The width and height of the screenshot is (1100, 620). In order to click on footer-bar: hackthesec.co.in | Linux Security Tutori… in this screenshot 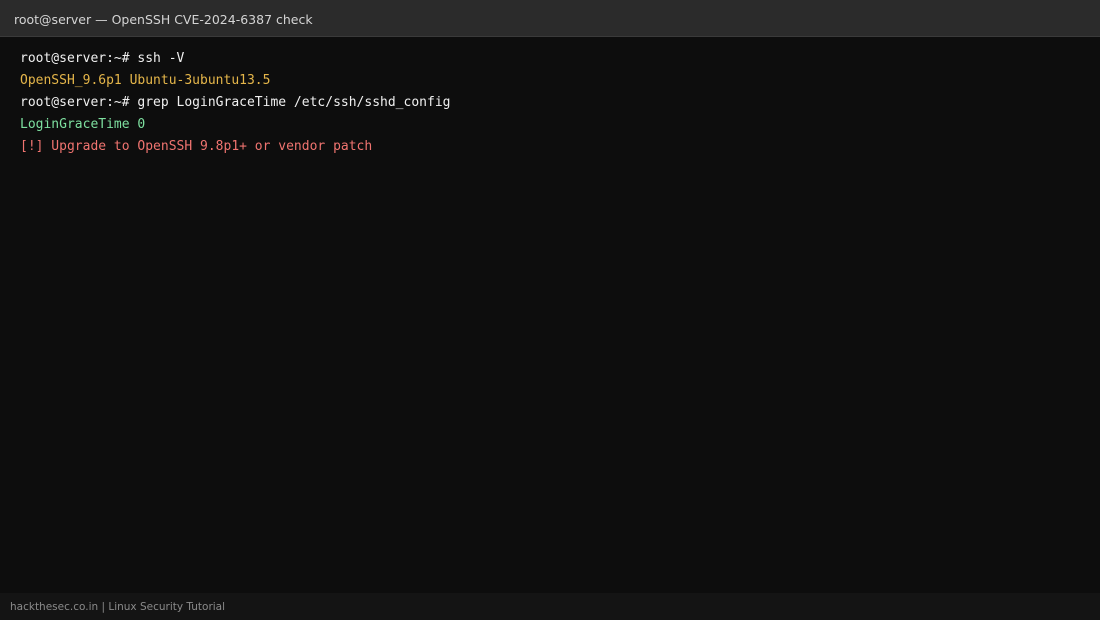, I will do `click(550, 606)`.